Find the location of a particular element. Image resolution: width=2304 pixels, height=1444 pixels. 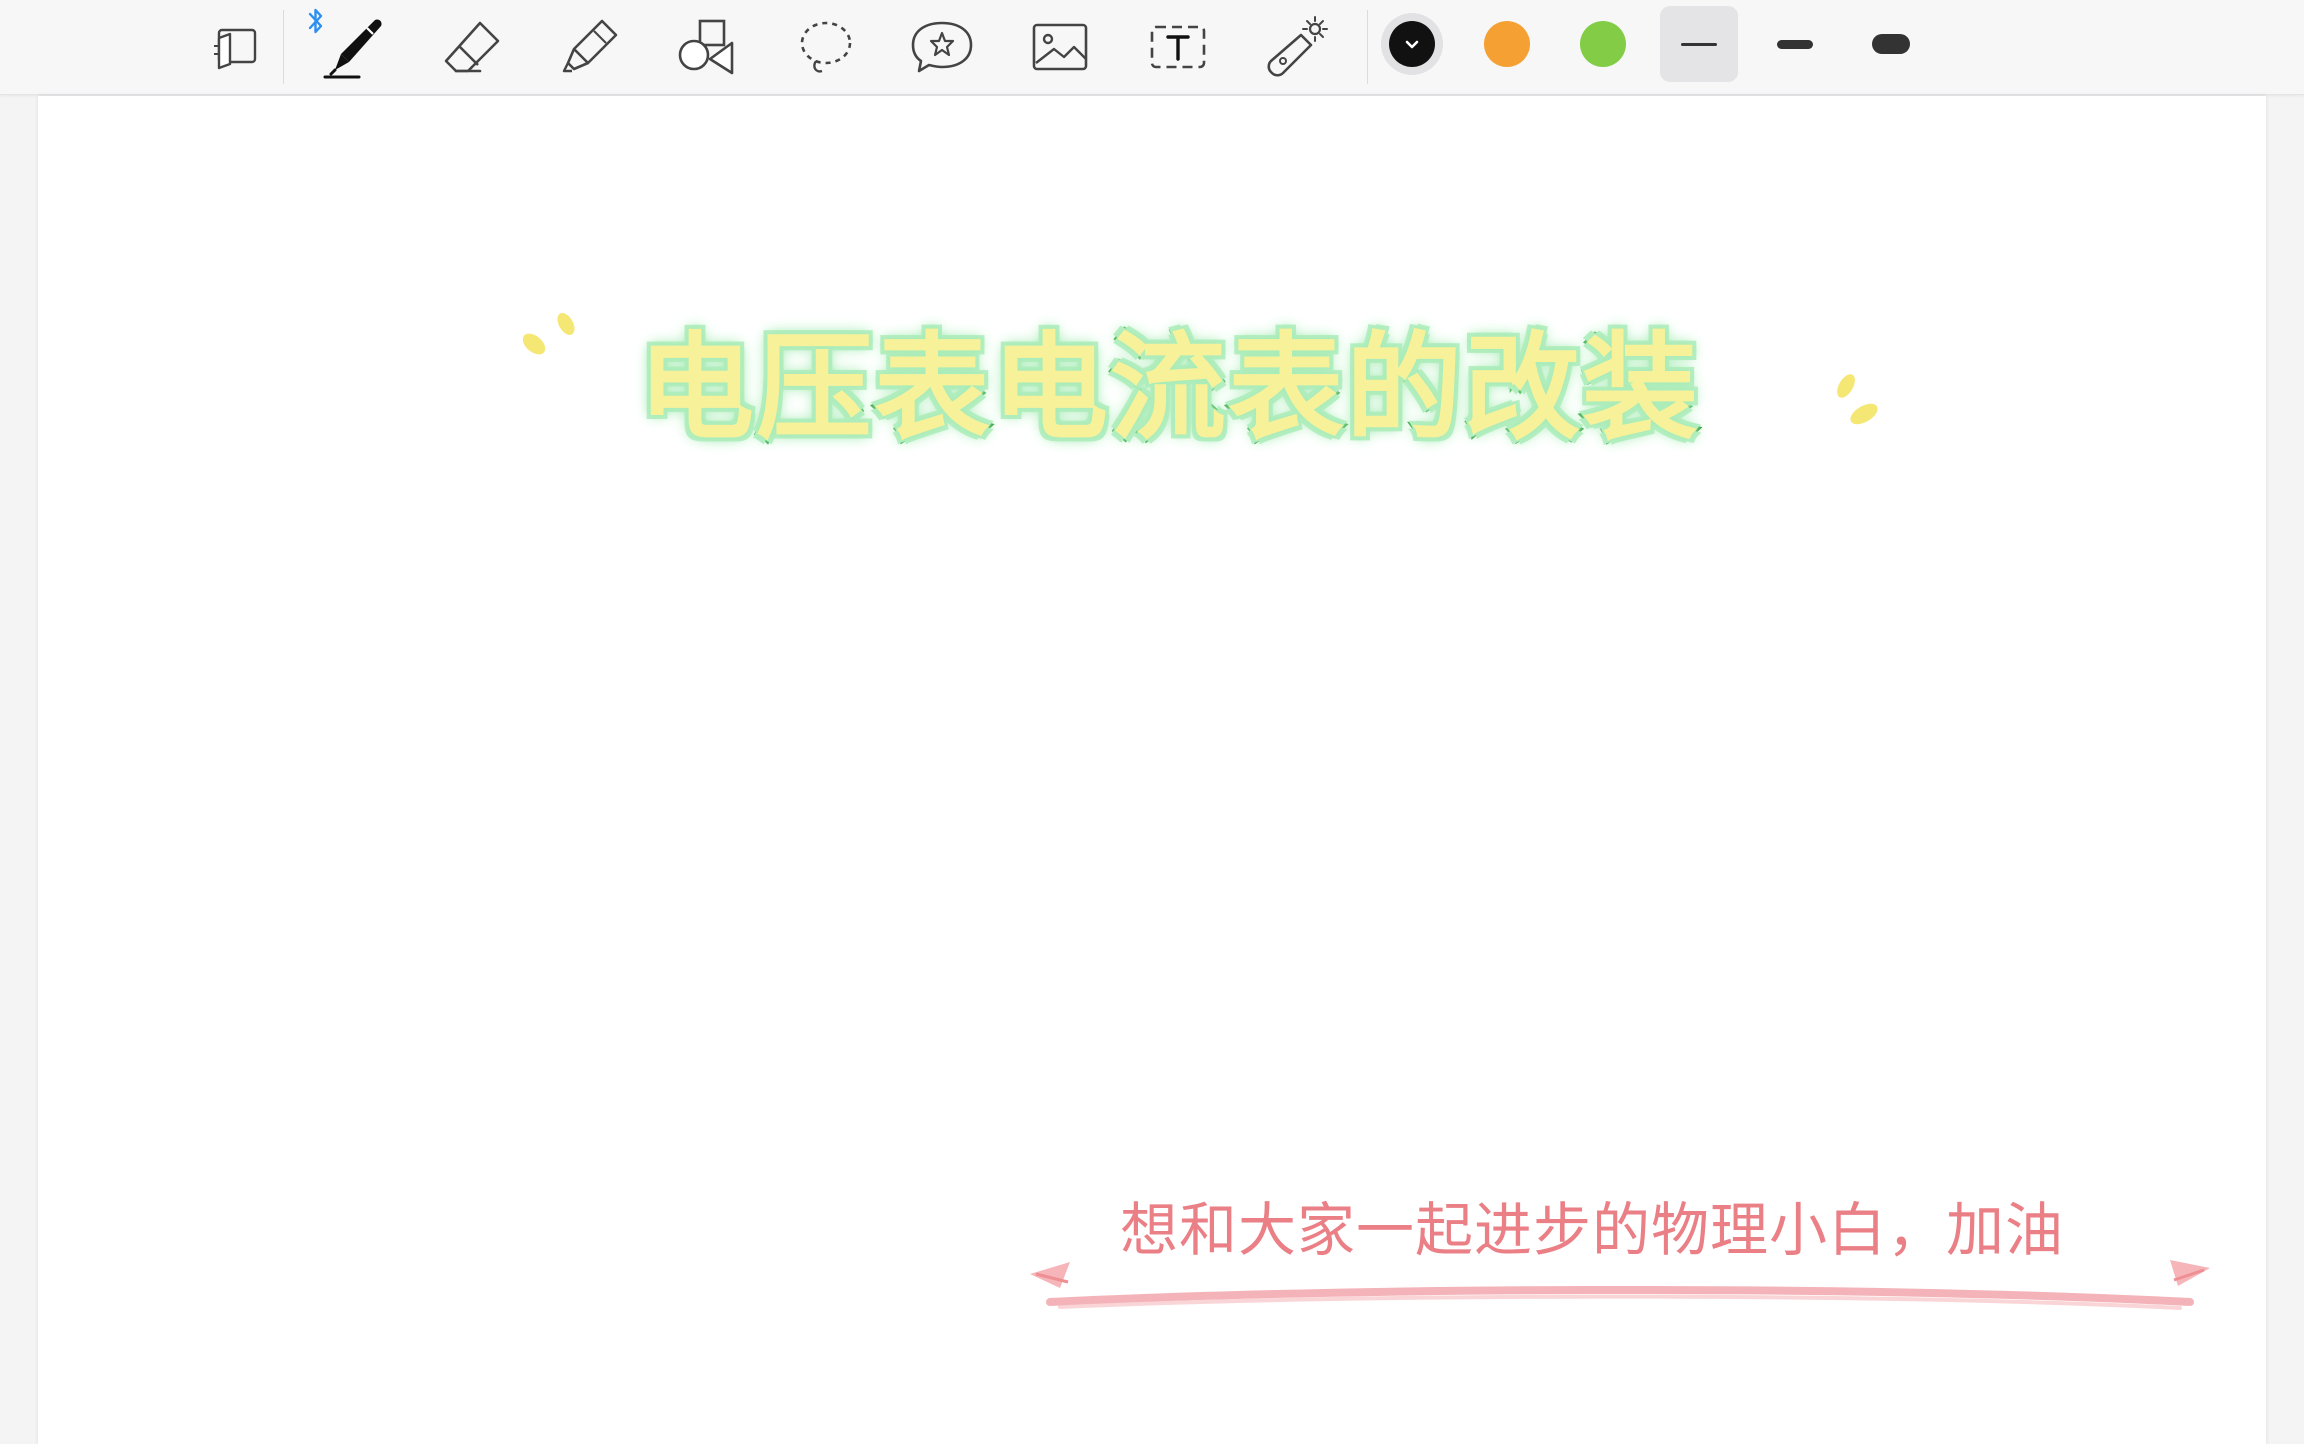

stroke-thin-icon is located at coordinates (1699, 44).